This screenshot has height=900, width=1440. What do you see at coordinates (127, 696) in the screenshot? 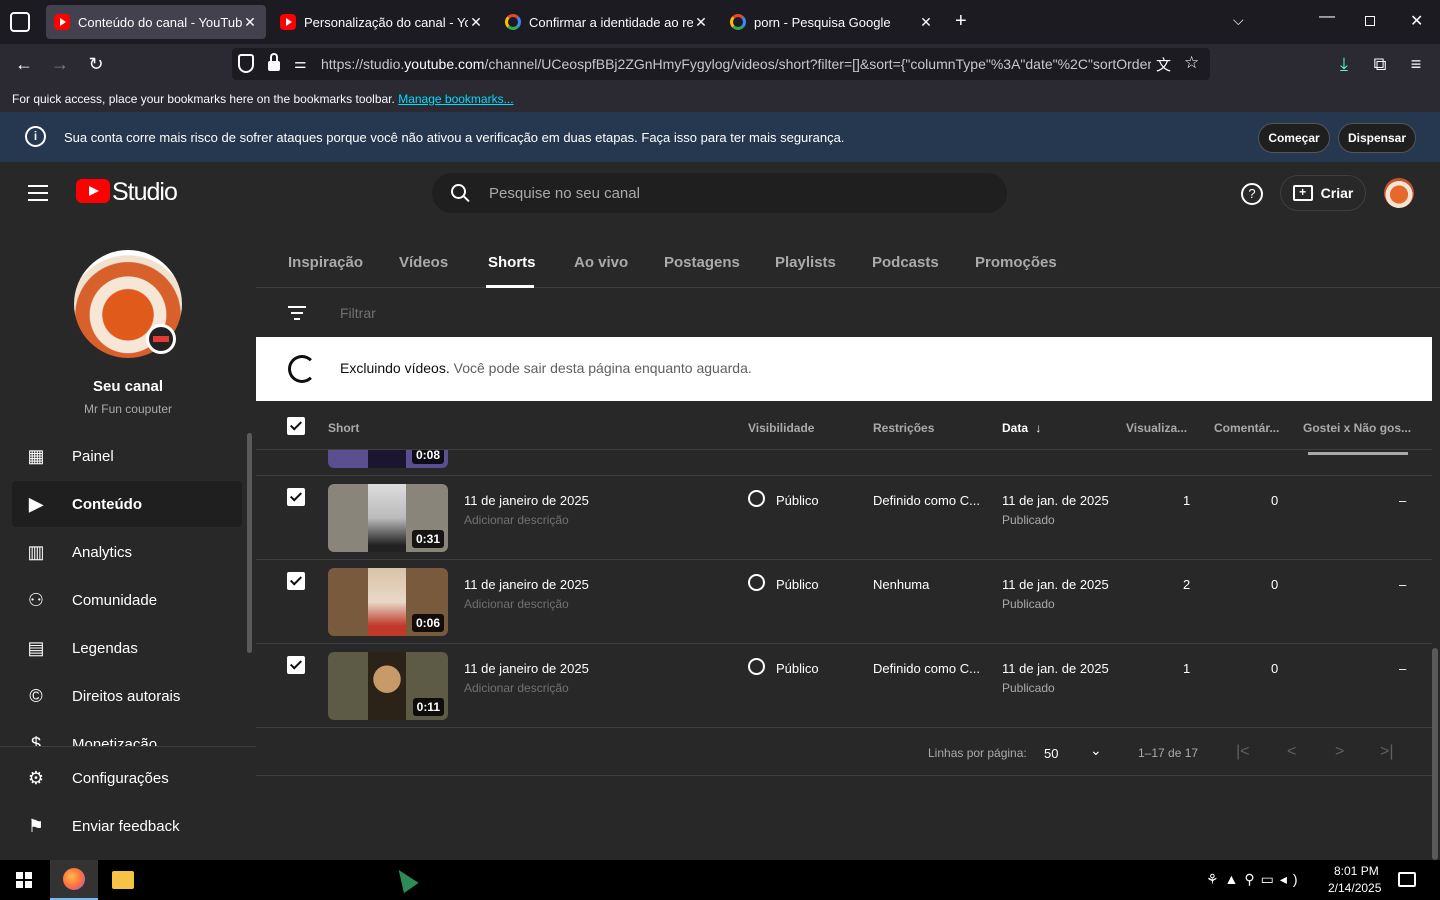
I see `sidebar-item-direitos-autorais: © Direitos autorais` at bounding box center [127, 696].